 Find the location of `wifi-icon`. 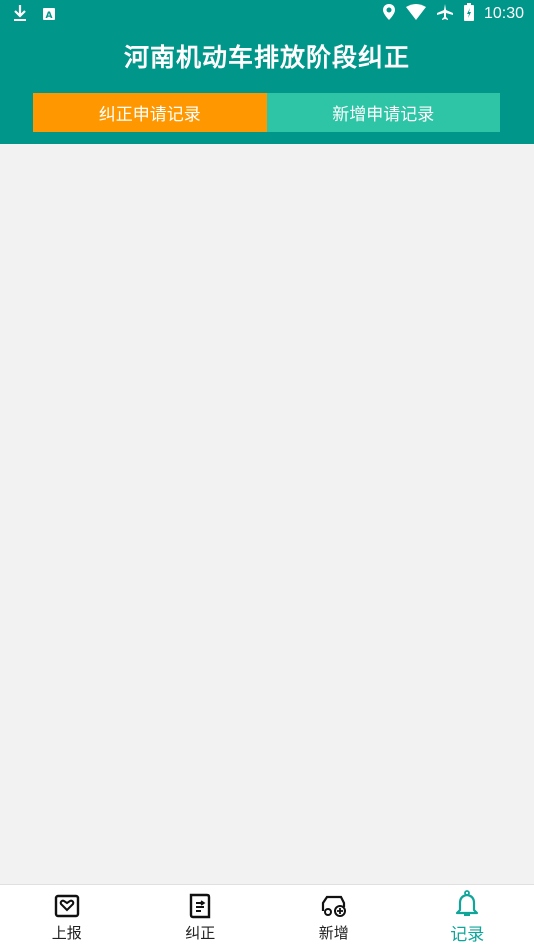

wifi-icon is located at coordinates (416, 14).